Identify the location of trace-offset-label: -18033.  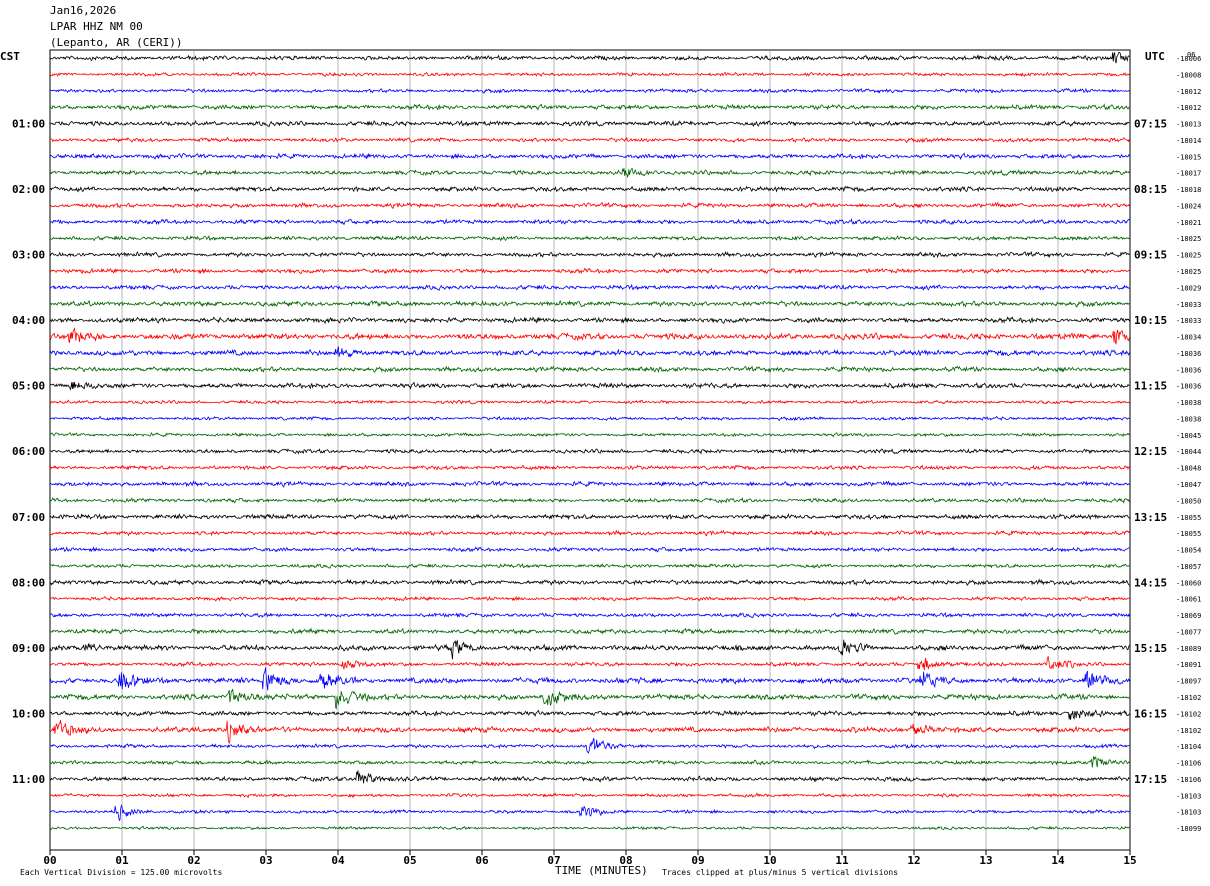
(1188, 305).